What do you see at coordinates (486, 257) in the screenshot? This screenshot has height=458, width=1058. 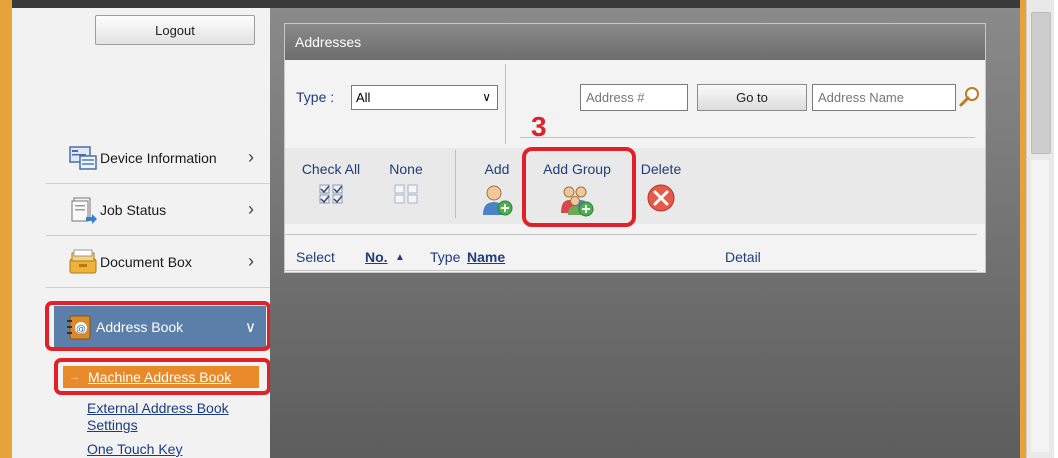 I see `column-name: Name` at bounding box center [486, 257].